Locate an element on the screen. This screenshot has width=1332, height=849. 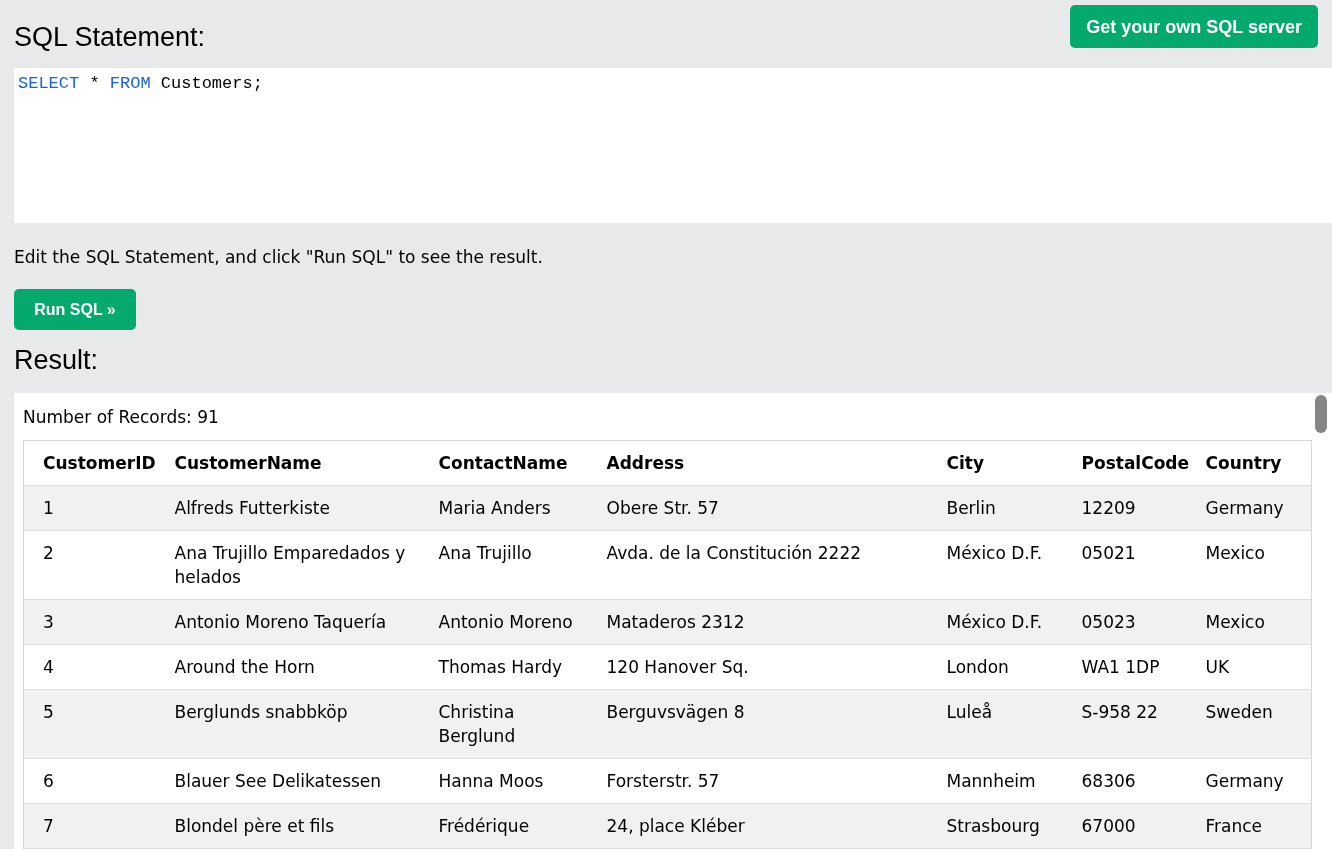
table-cell: Forsterstr. 57 is located at coordinates (768, 781).